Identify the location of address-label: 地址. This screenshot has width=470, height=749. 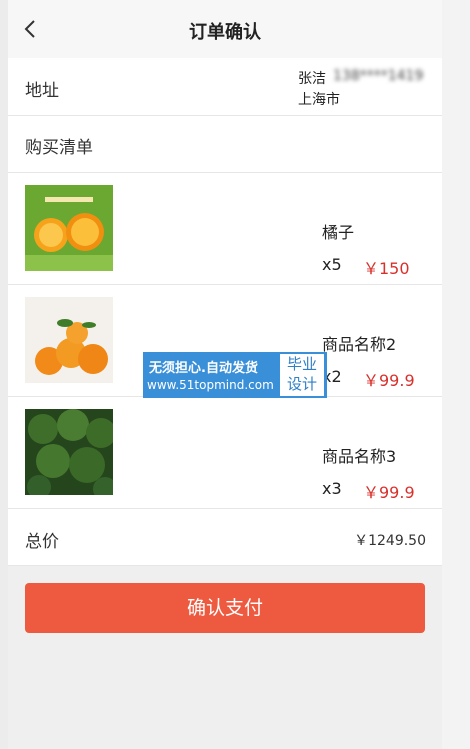
(42, 91).